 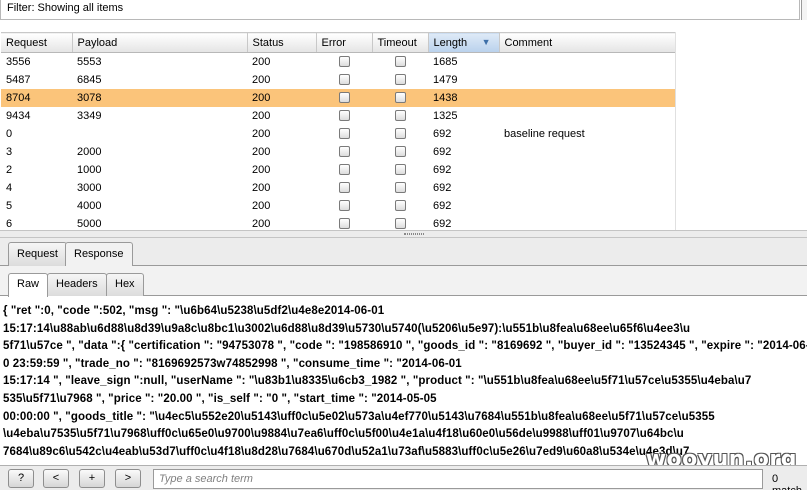 I want to click on table-row: 0 200 692 baseline request, so click(x=338, y=134).